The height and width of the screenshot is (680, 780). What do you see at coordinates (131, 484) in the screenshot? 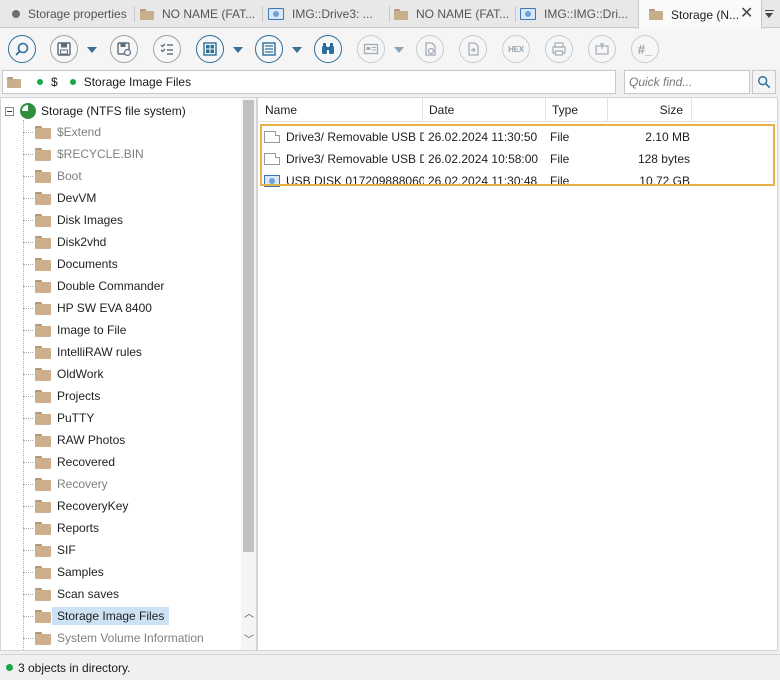
I see `tree-item: Recovery` at bounding box center [131, 484].